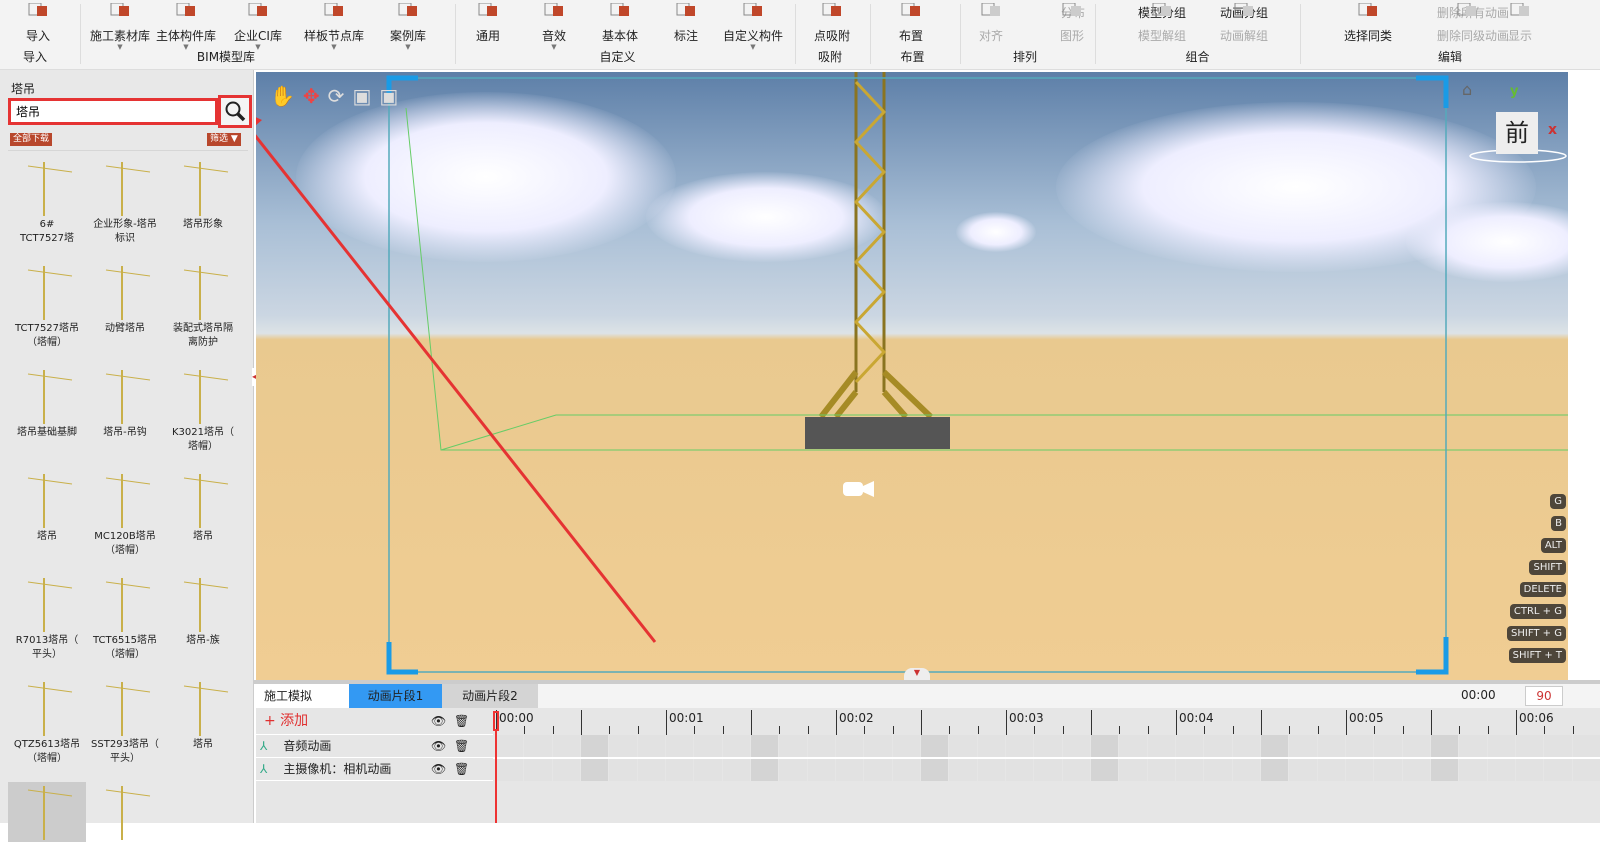  What do you see at coordinates (1244, 23) in the screenshot?
I see `toolbar-button-19: 动画解组` at bounding box center [1244, 23].